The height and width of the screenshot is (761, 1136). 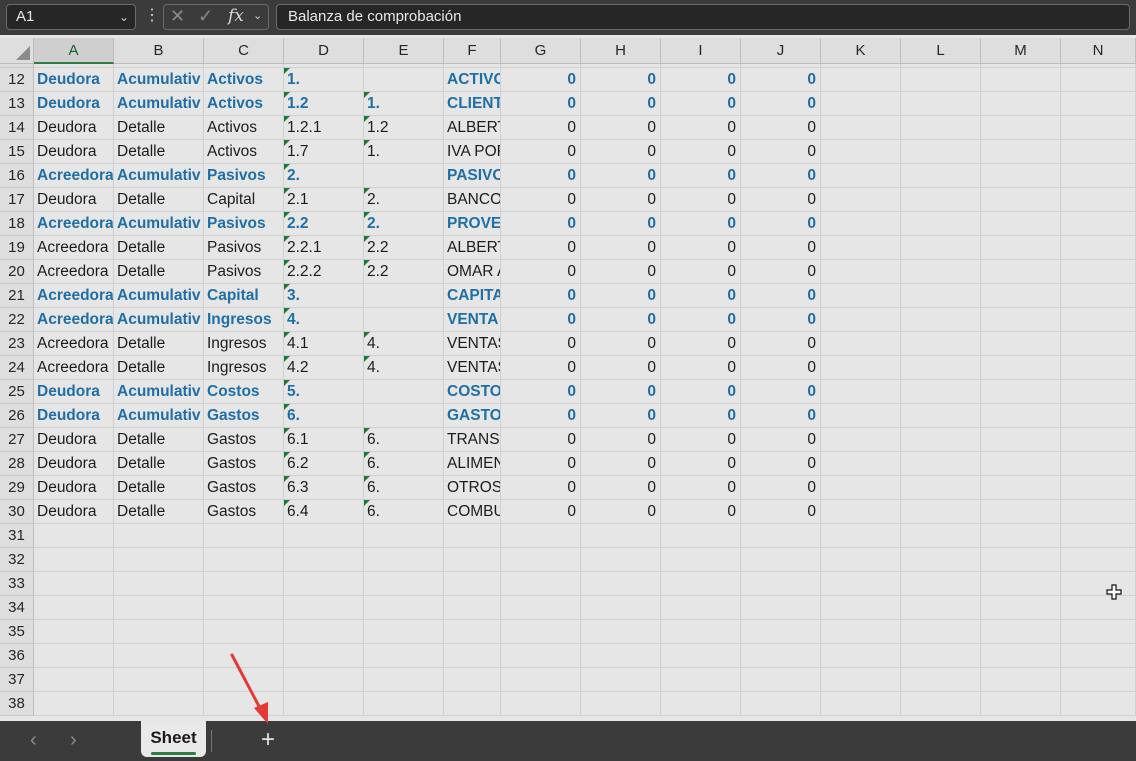 I want to click on cell-b24: Detalle, so click(x=159, y=368).